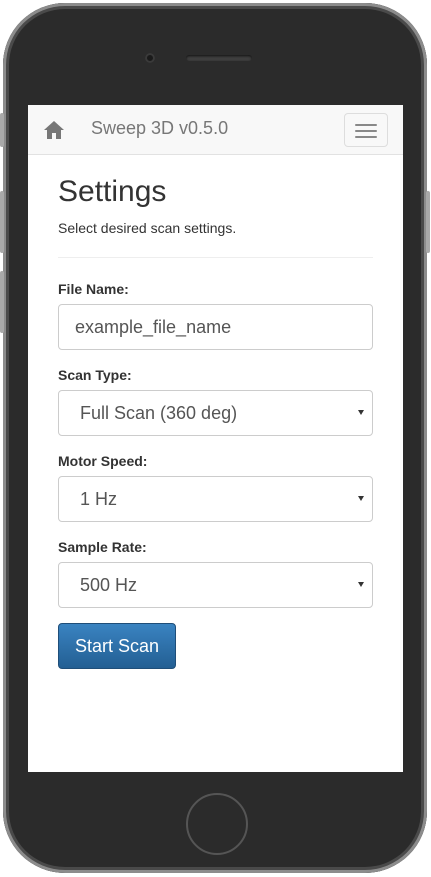 The width and height of the screenshot is (431, 877). I want to click on navbar-toggle-button, so click(366, 130).